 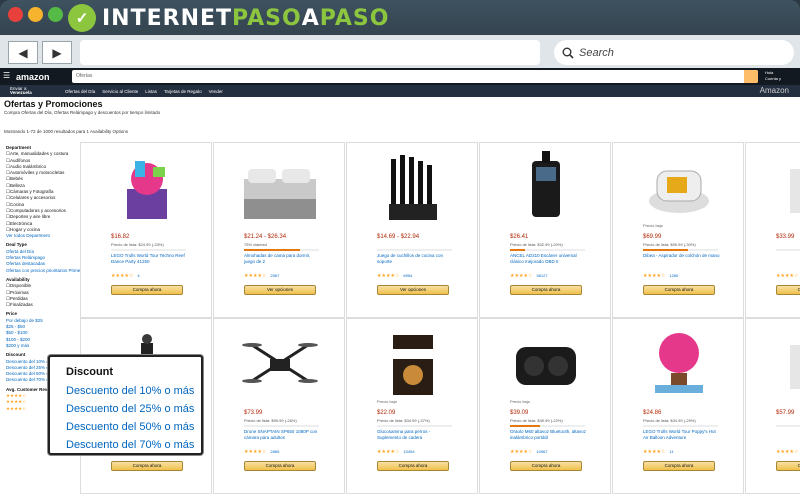 What do you see at coordinates (772, 230) in the screenshot?
I see `product-card: $33.99 ★★★★☆ Compra ahora` at bounding box center [772, 230].